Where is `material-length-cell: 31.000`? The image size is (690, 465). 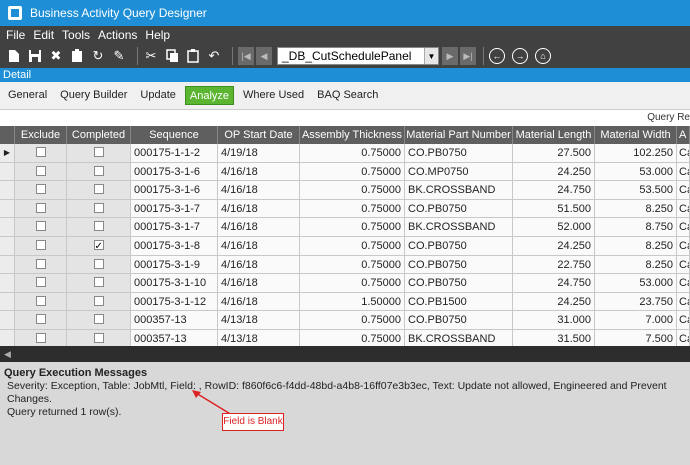 material-length-cell: 31.000 is located at coordinates (554, 320).